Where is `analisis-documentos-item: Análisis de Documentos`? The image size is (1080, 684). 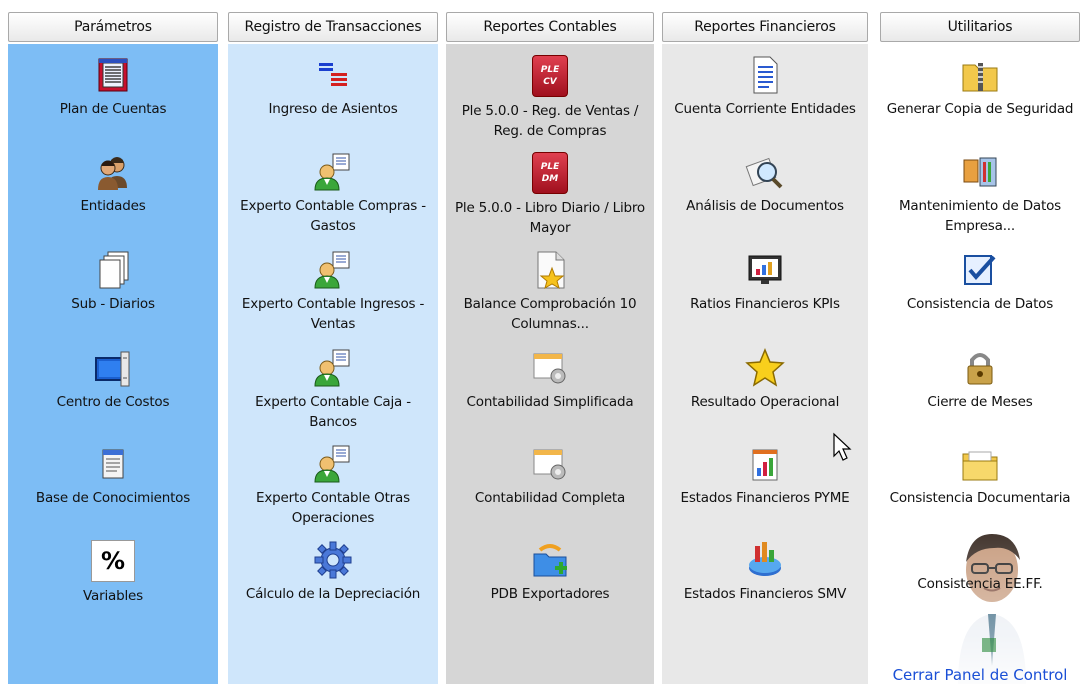 analisis-documentos-item: Análisis de Documentos is located at coordinates (765, 184).